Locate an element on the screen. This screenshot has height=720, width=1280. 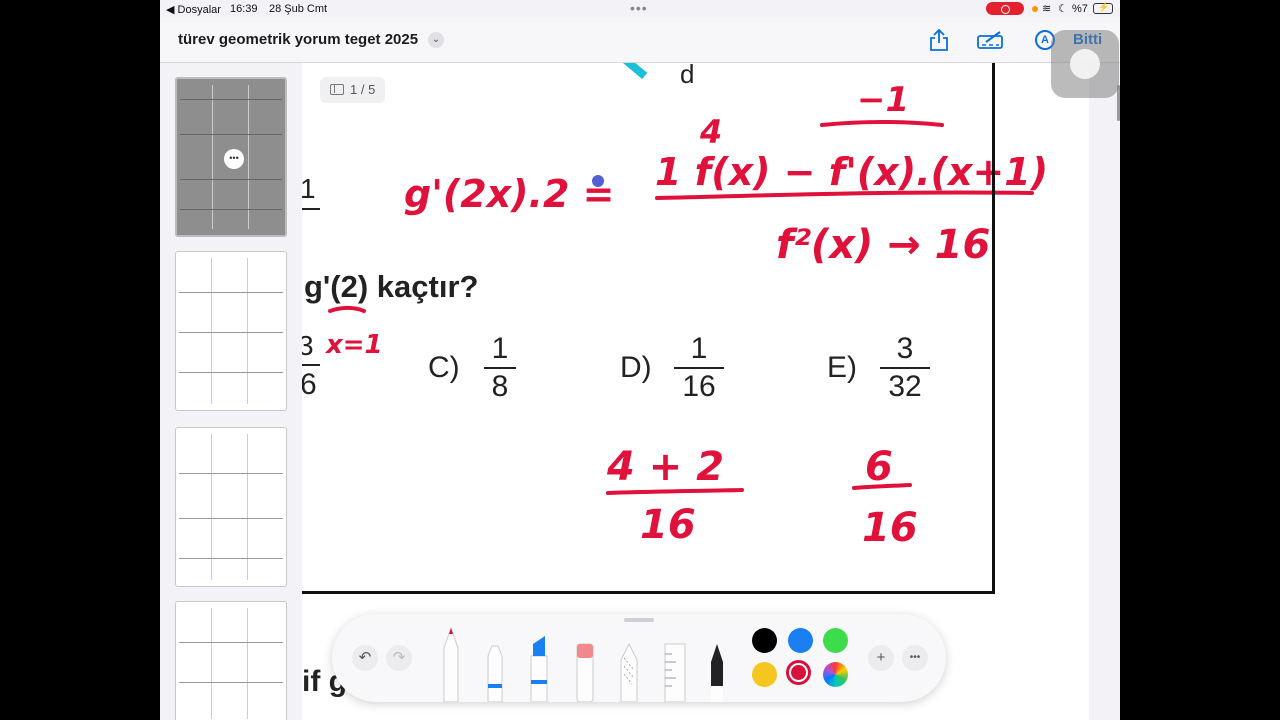
markup-toolbar: ↶ ↷ + ••• is located at coordinates (639, 658).